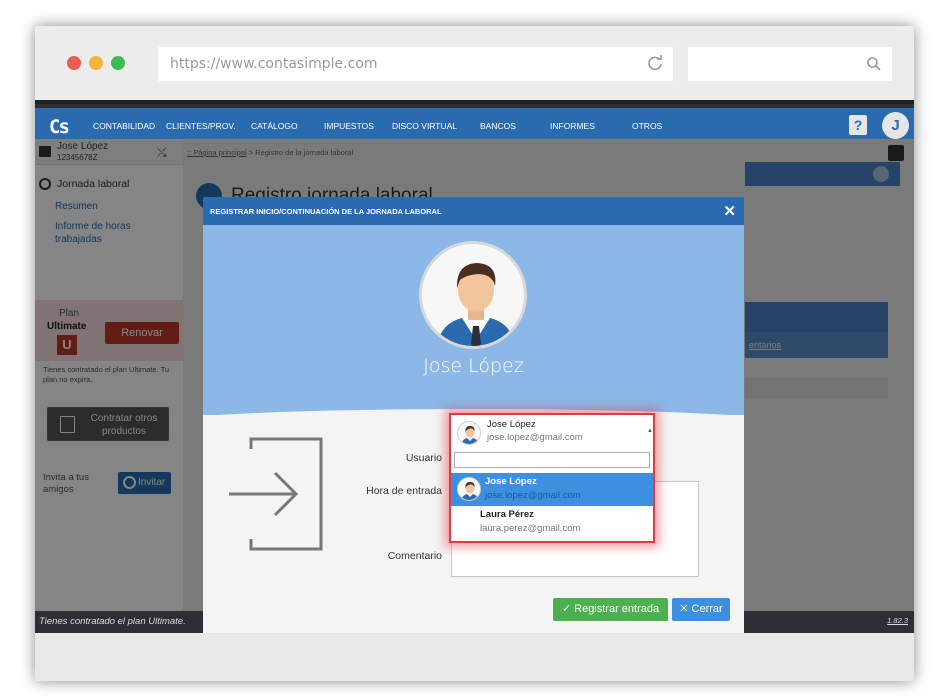  I want to click on comment-label: Comentario, so click(414, 556).